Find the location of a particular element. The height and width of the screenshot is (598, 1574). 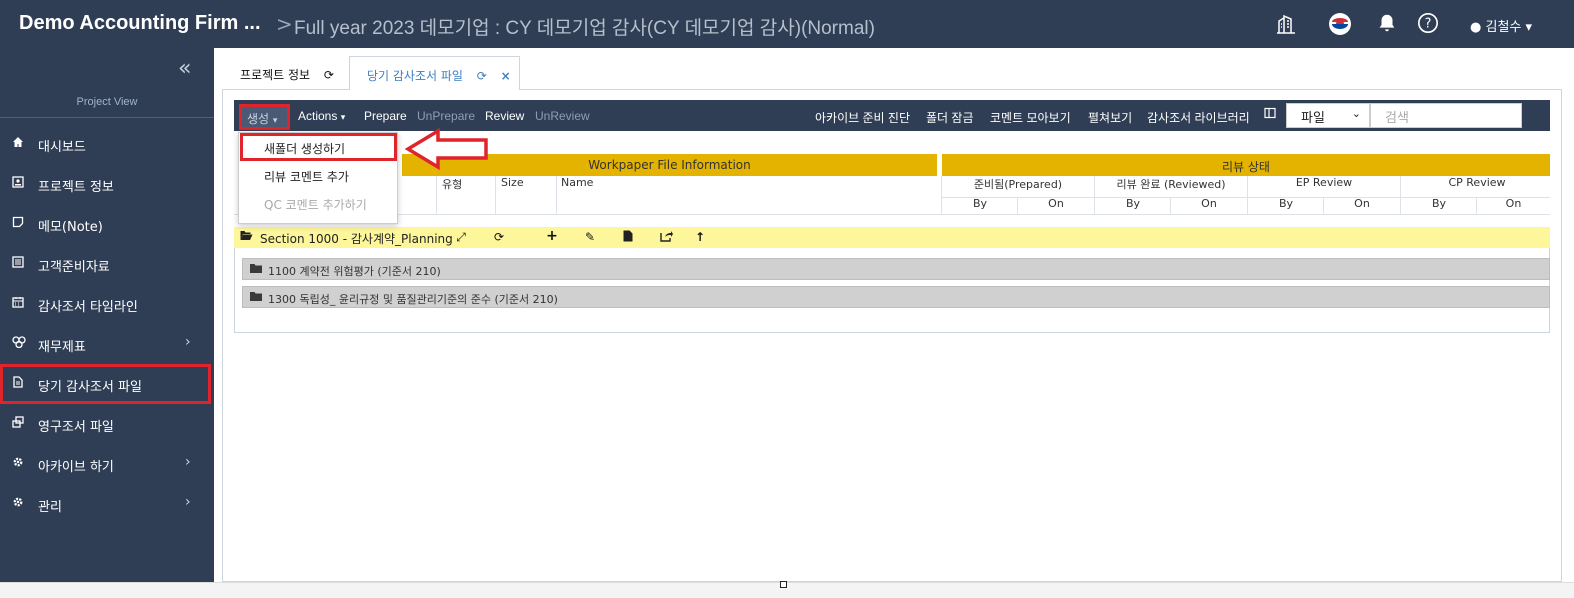

expand-all-button: 펼쳐보기 is located at coordinates (1110, 117).